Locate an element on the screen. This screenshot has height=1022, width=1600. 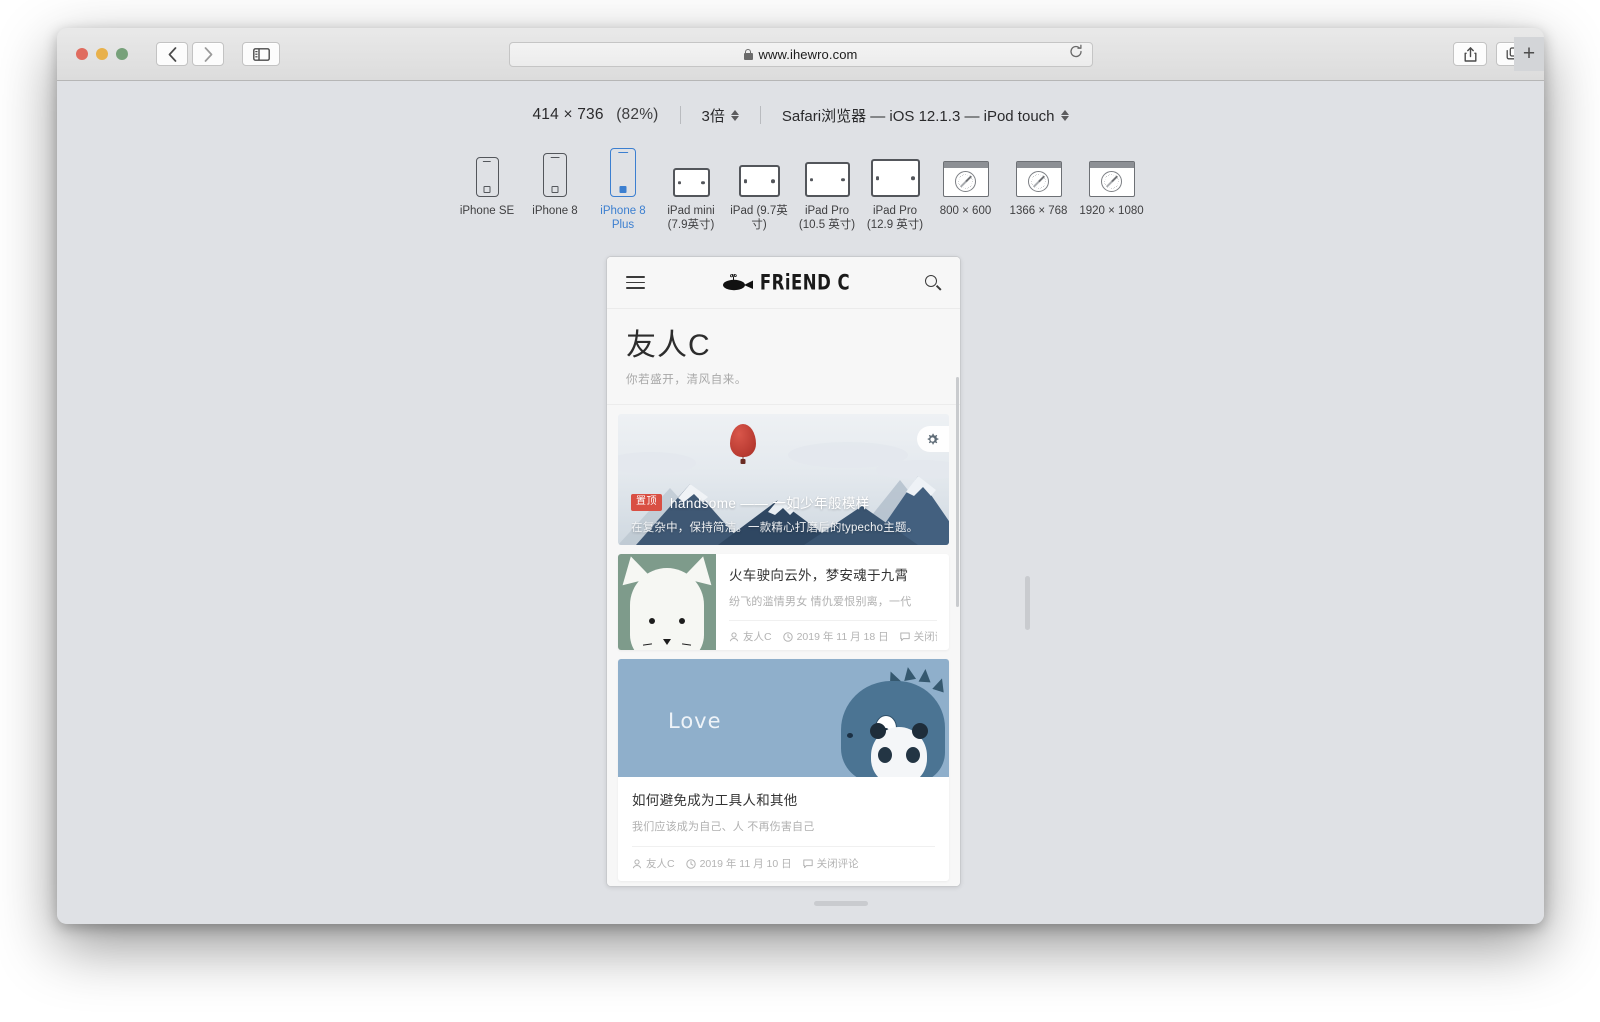
close-window-button is located at coordinates (82, 54).